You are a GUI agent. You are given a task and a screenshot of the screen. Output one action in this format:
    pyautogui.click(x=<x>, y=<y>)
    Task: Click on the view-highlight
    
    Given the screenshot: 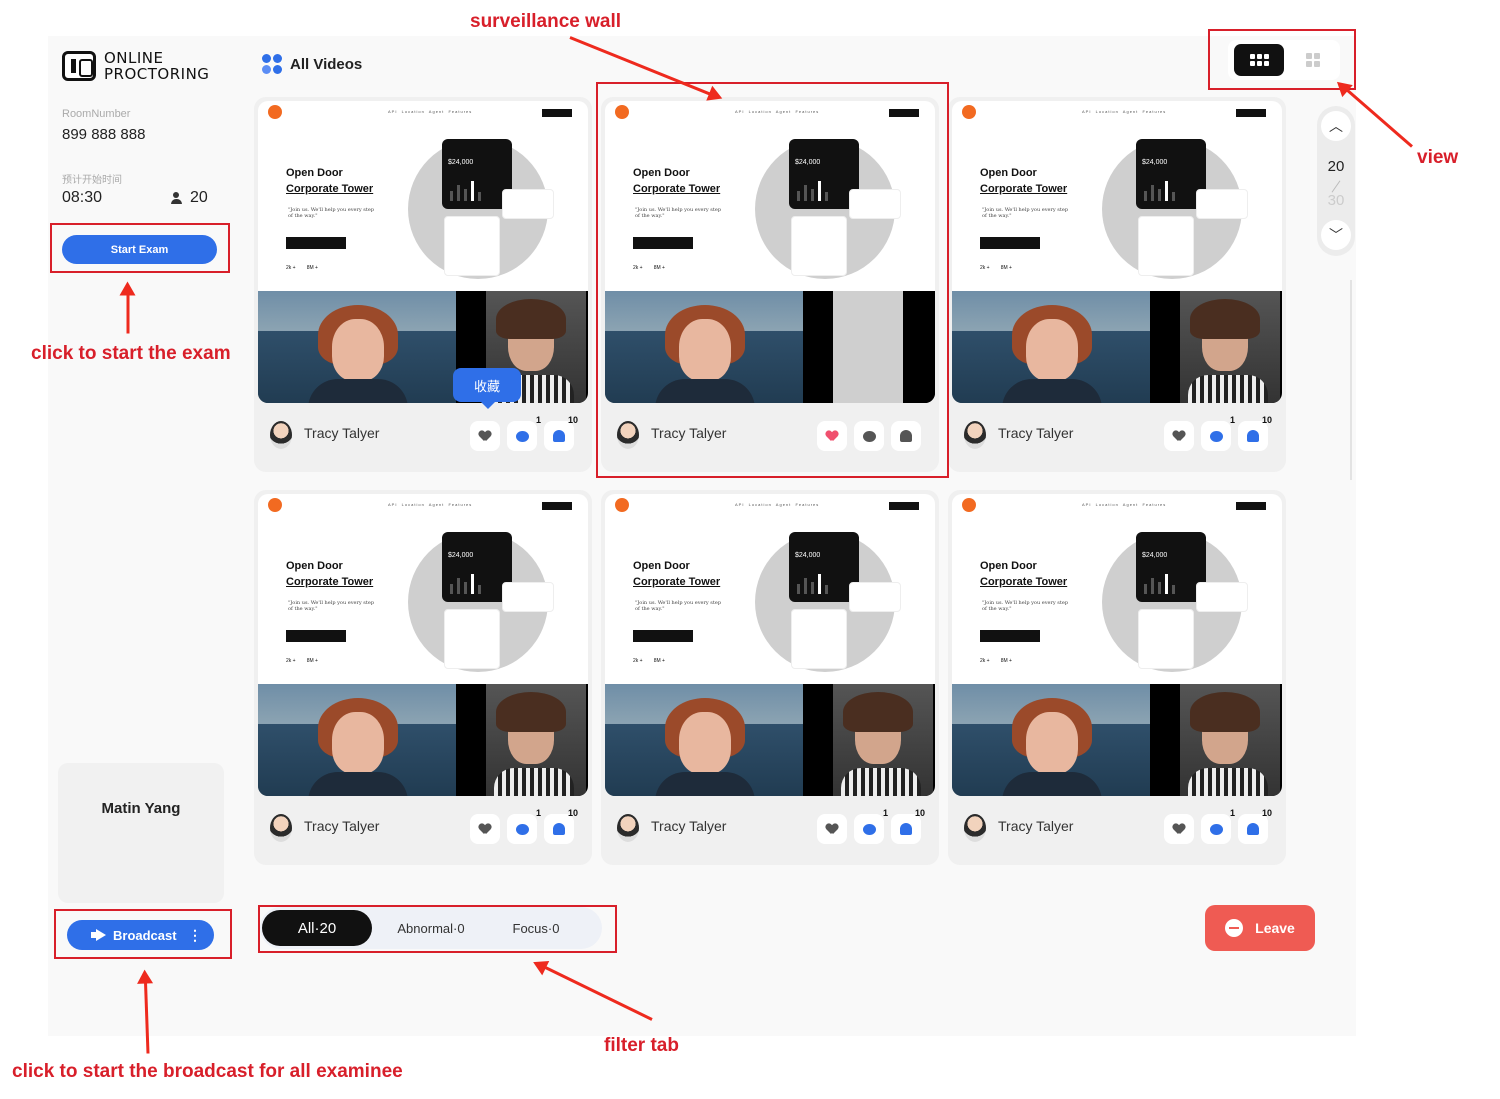 What is the action you would take?
    pyautogui.click(x=1282, y=59)
    